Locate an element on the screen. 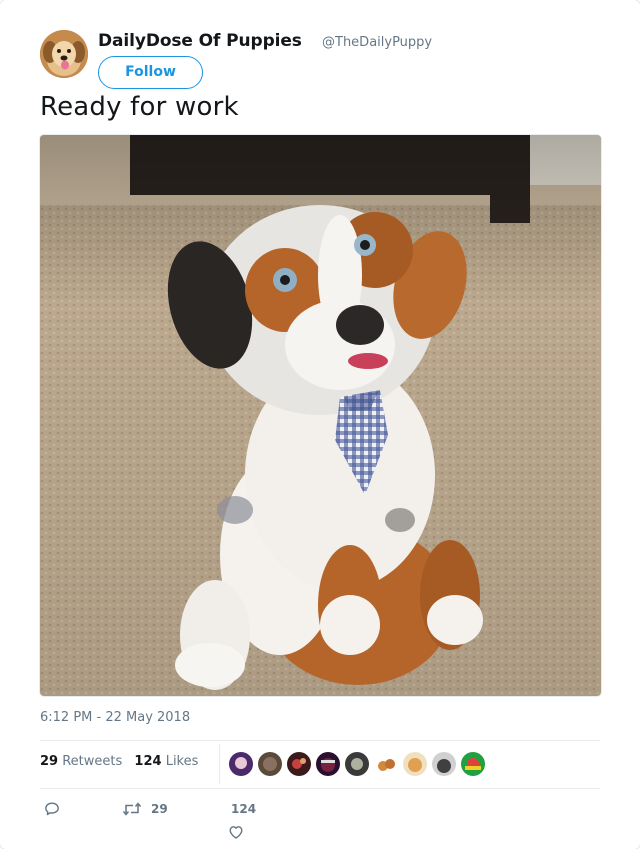 The image size is (640, 849). retweets-stat-label: Retweets is located at coordinates (92, 761).